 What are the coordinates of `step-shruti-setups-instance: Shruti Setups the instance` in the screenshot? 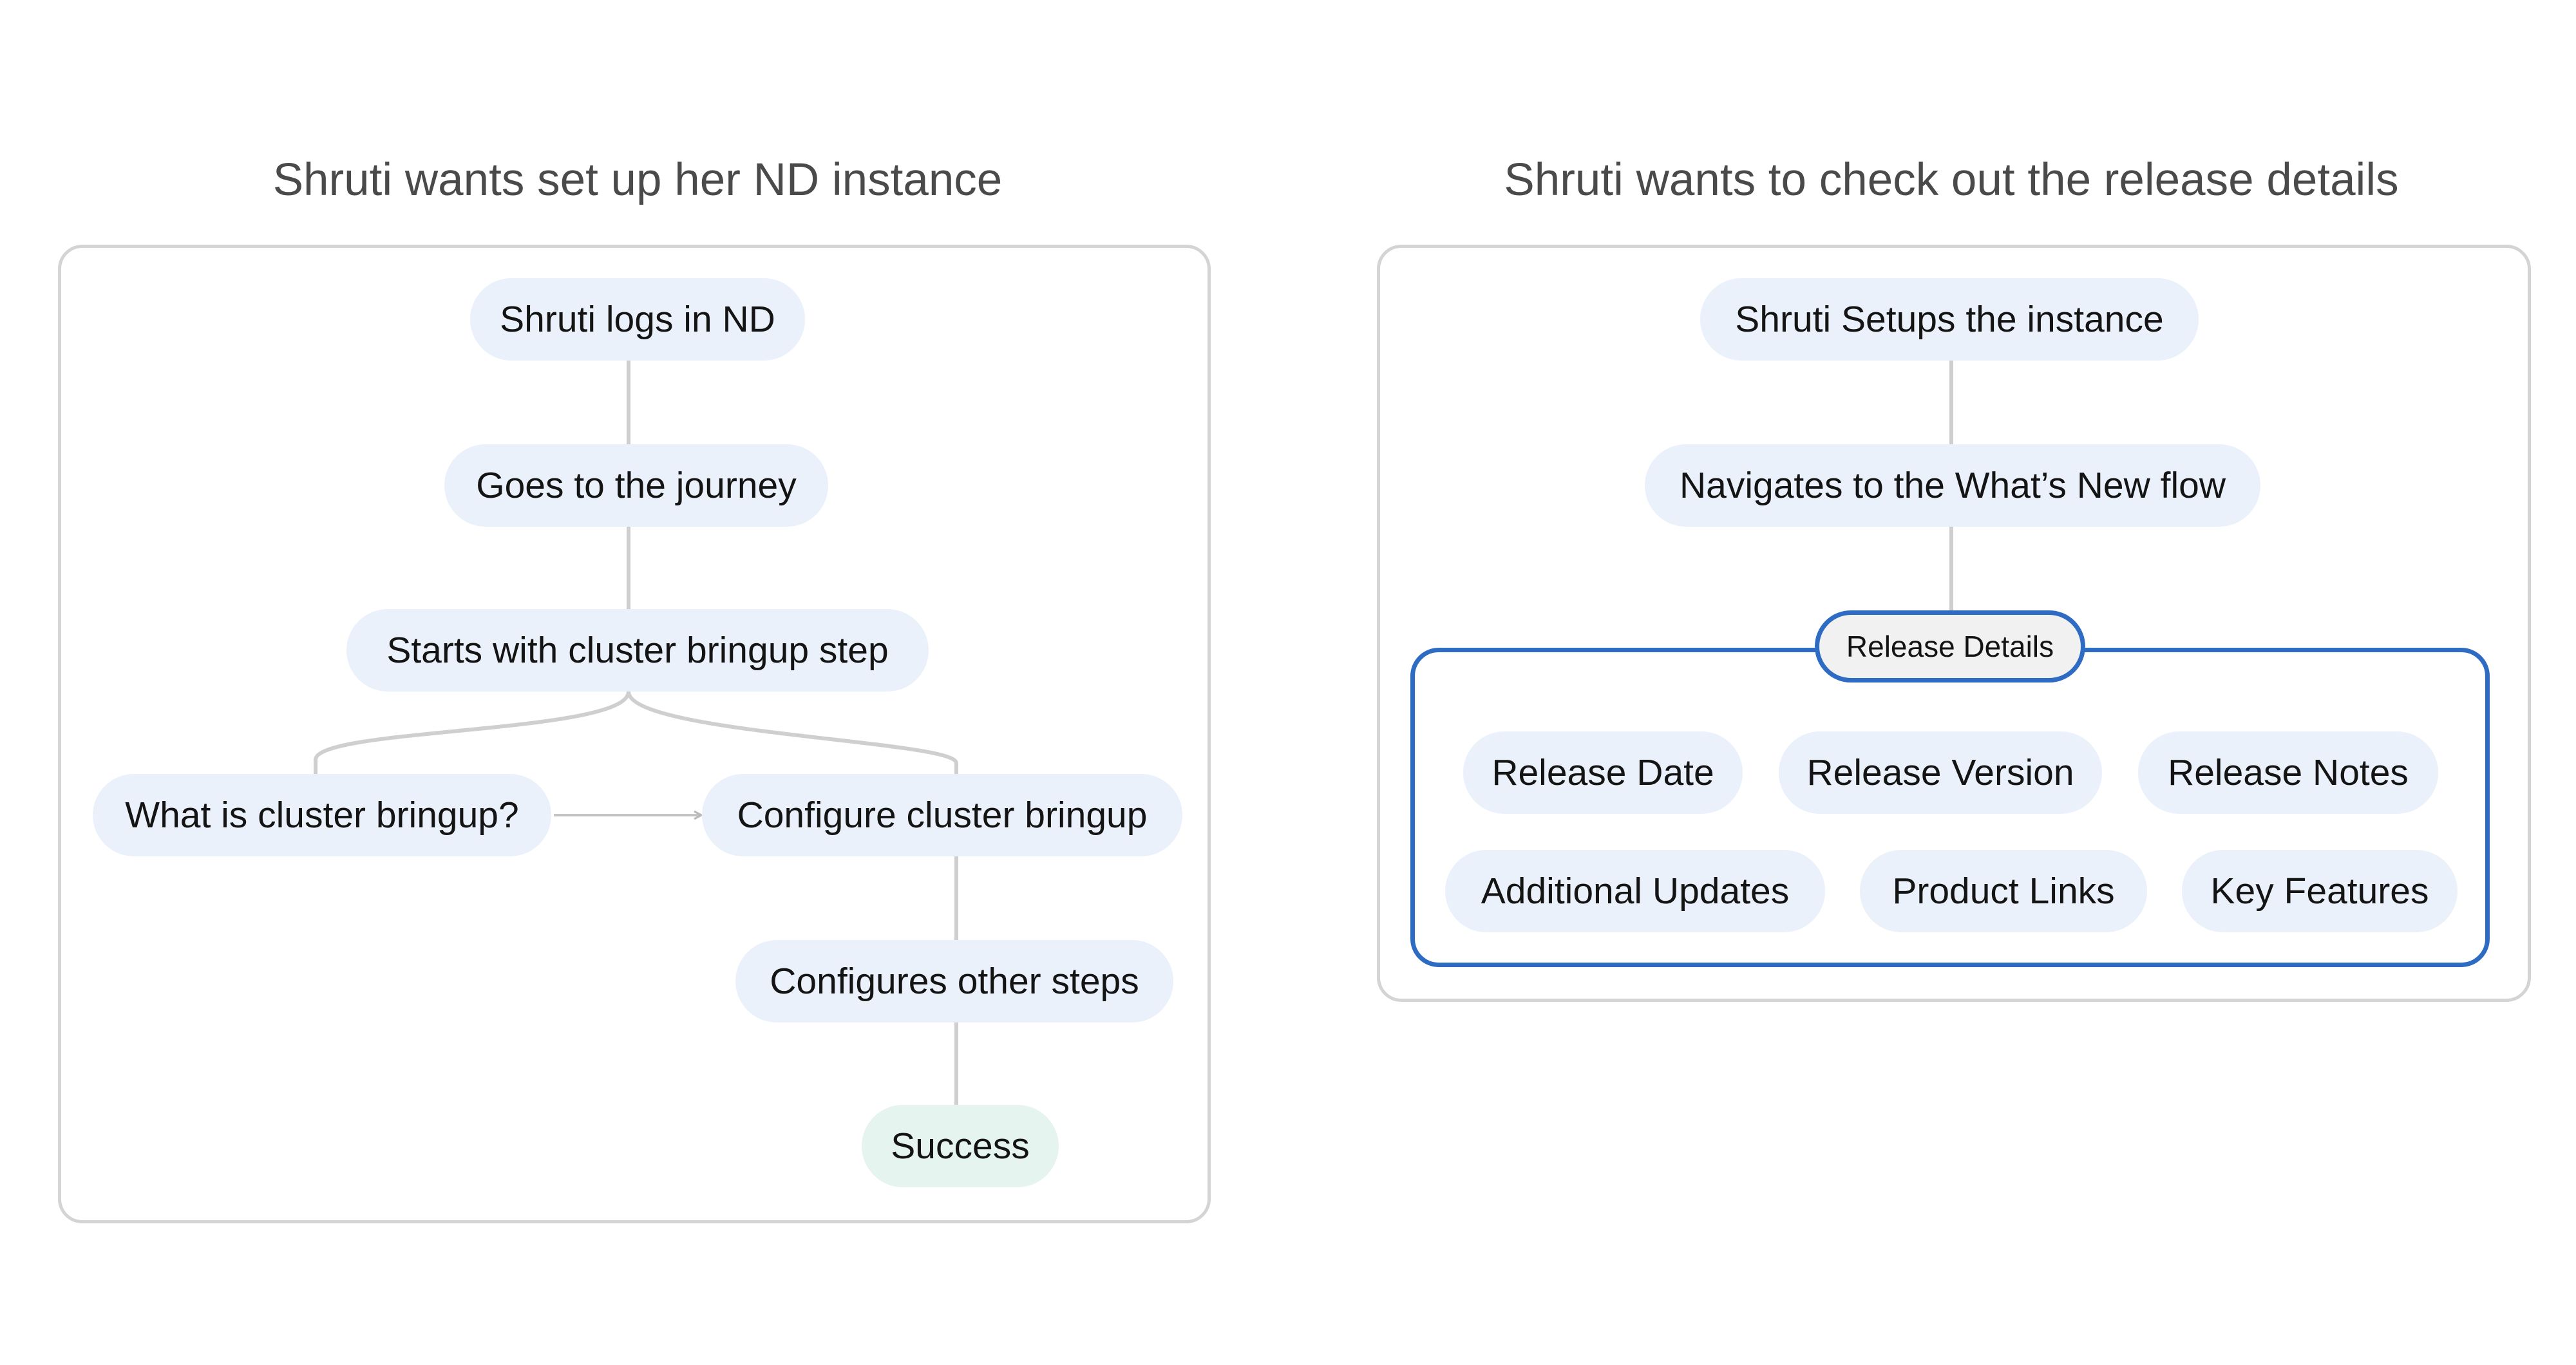 It's located at (1950, 319).